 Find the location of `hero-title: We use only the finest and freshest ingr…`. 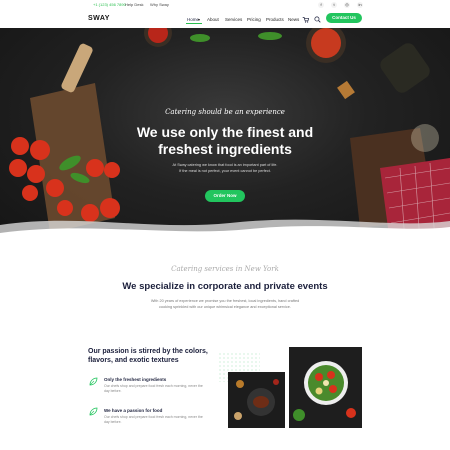

hero-title: We use only the finest and freshest ingr… is located at coordinates (225, 141).